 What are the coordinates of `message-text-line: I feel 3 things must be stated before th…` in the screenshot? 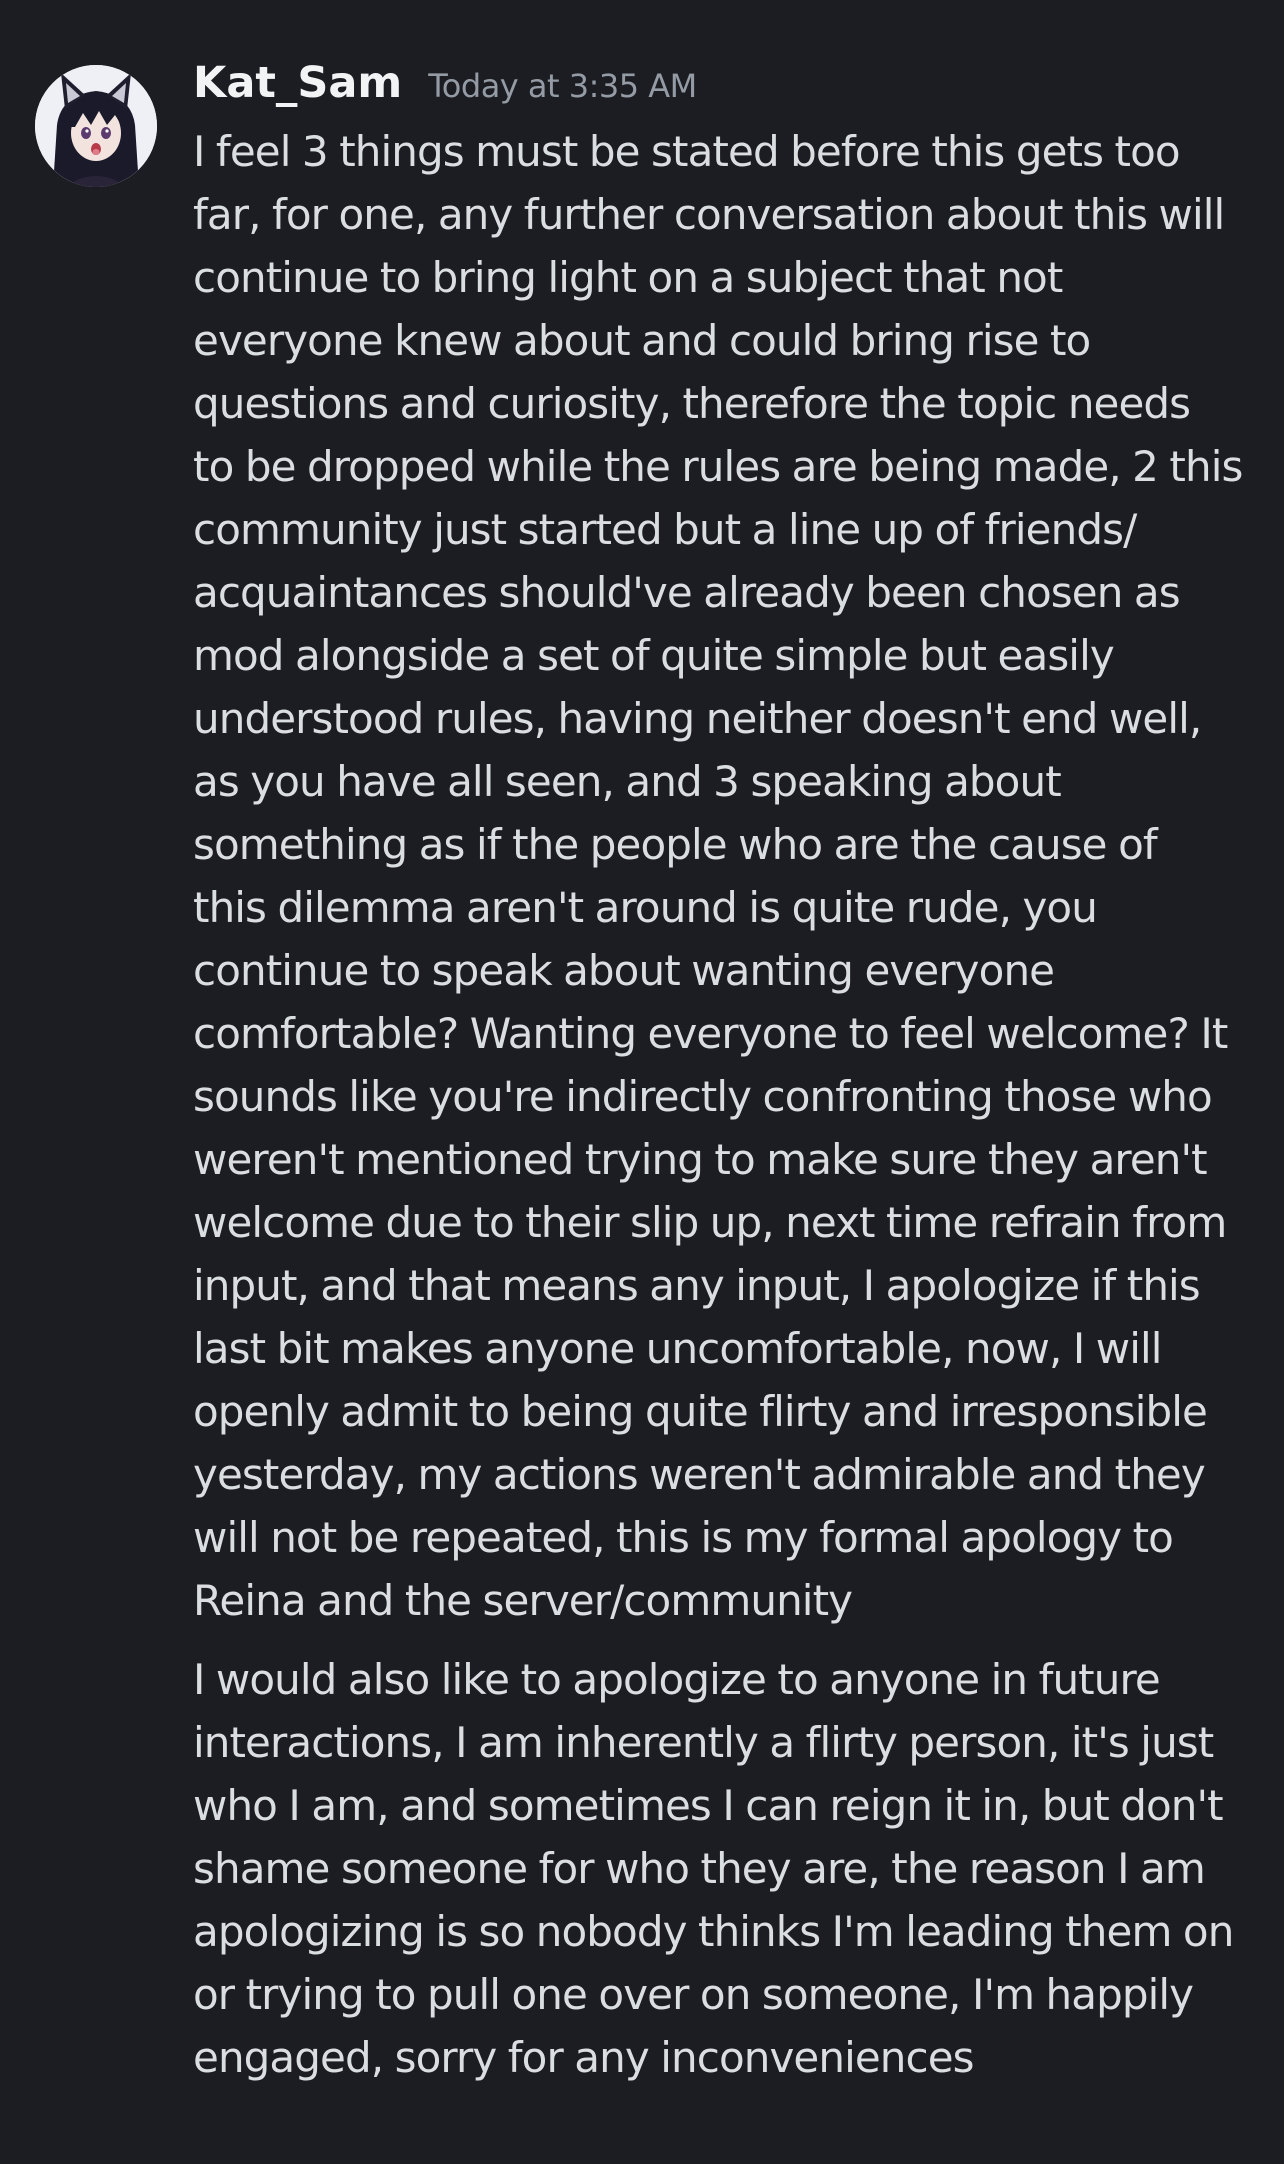 It's located at (687, 151).